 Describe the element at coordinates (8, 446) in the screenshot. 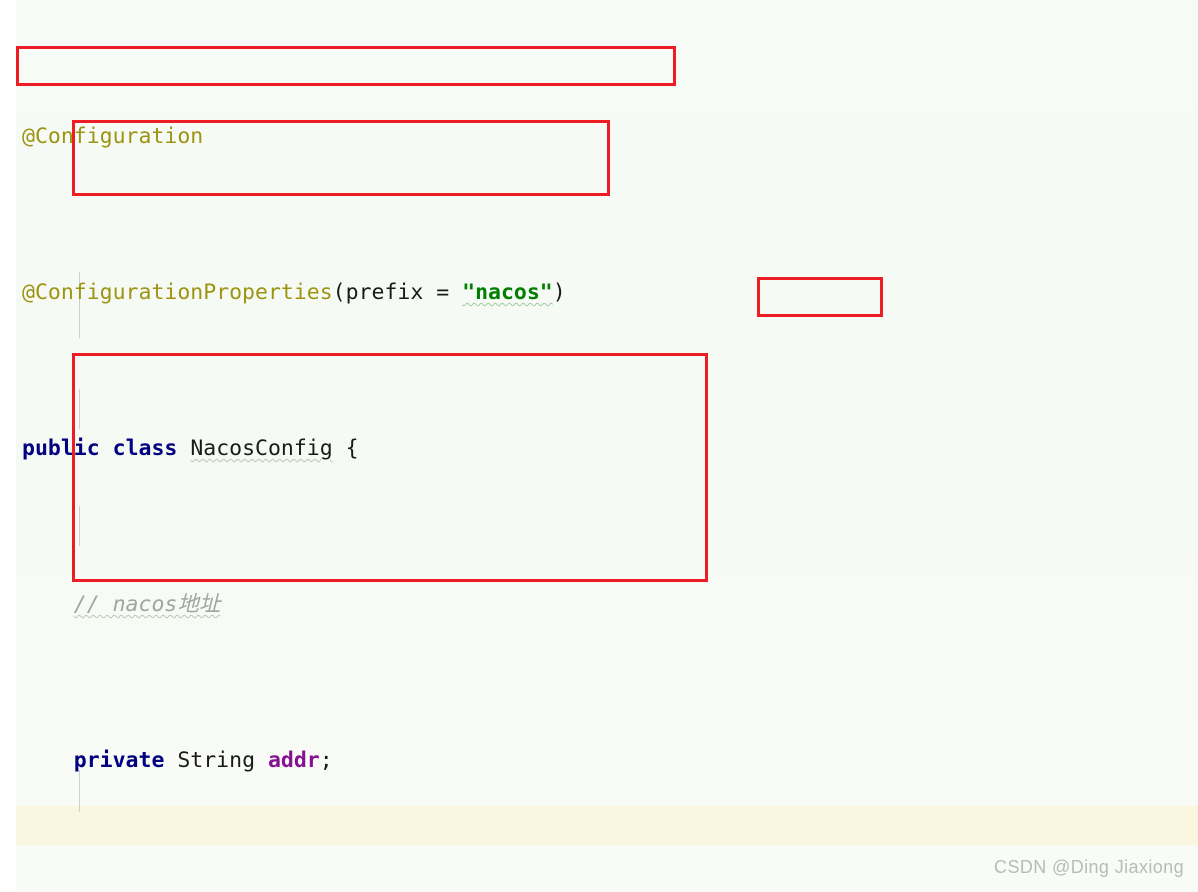

I see `editor-left-gutter` at that location.